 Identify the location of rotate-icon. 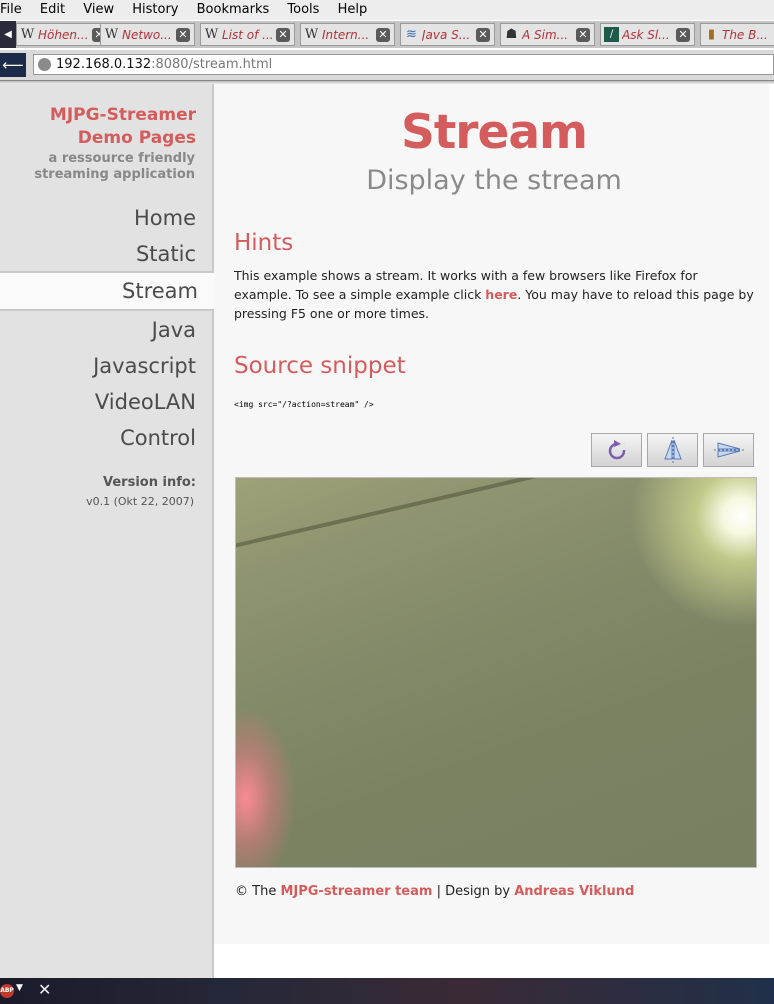
(617, 450).